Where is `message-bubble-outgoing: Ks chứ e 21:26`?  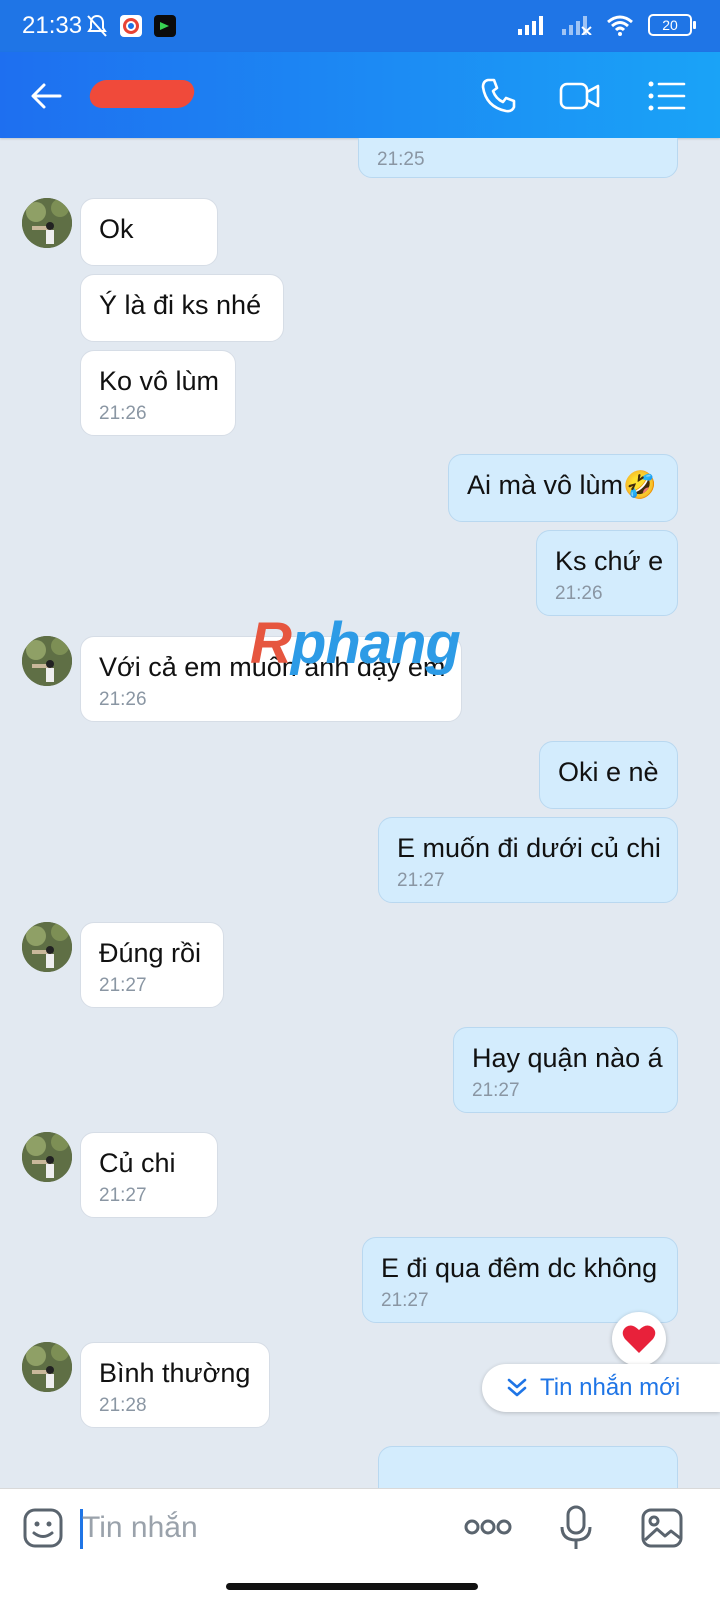
message-bubble-outgoing: Ks chứ e 21:26 is located at coordinates (607, 573).